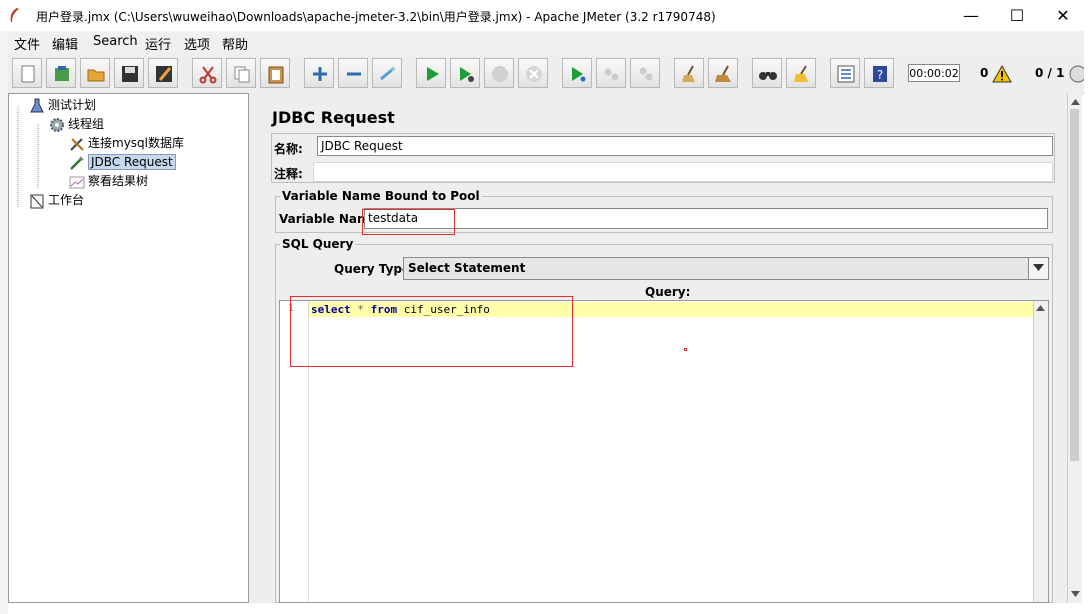 Image resolution: width=1092 pixels, height=614 pixels. What do you see at coordinates (291, 308) in the screenshot?
I see `line-number: 1` at bounding box center [291, 308].